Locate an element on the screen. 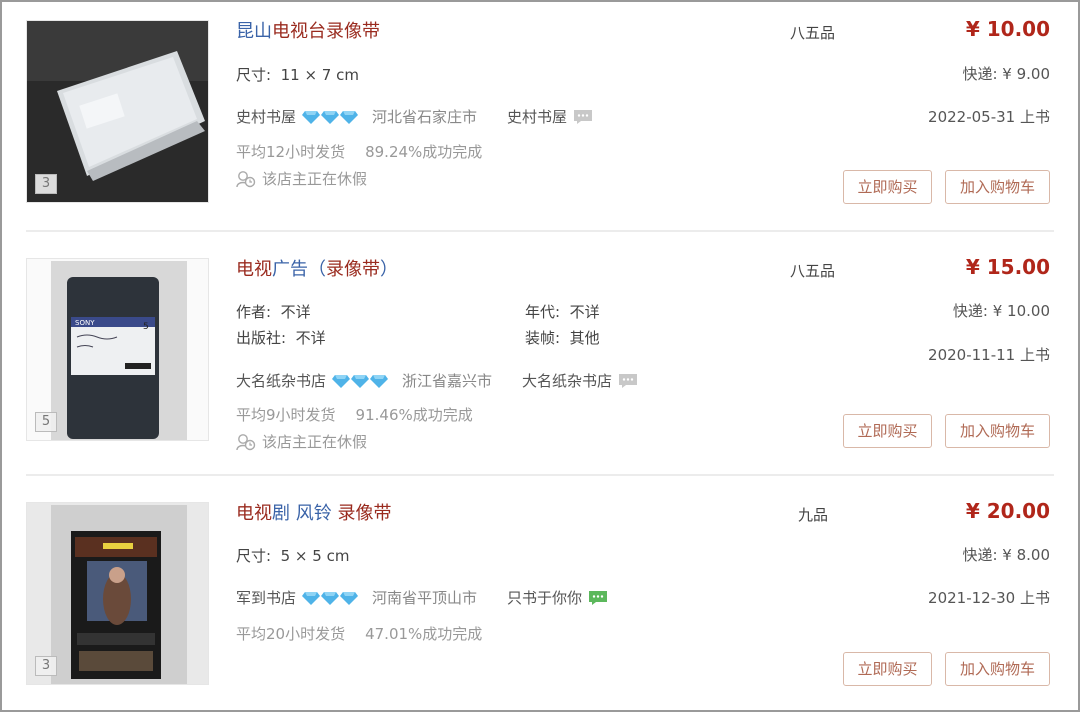  svg-text: SONY is located at coordinates (85, 323).